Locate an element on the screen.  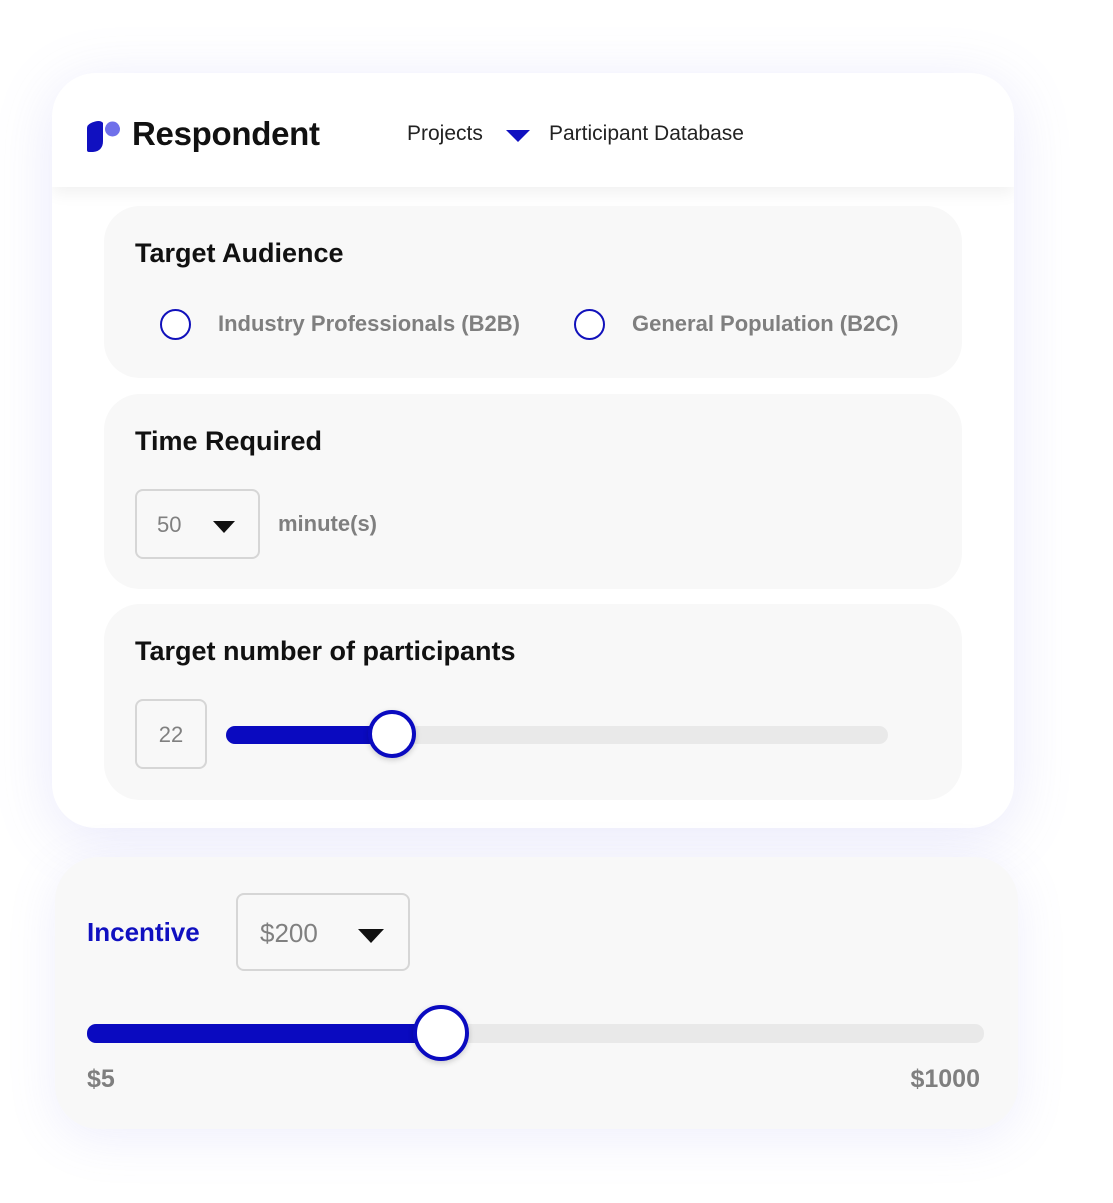
radio-b2c-label: General Population (B2C) is located at coordinates (765, 324).